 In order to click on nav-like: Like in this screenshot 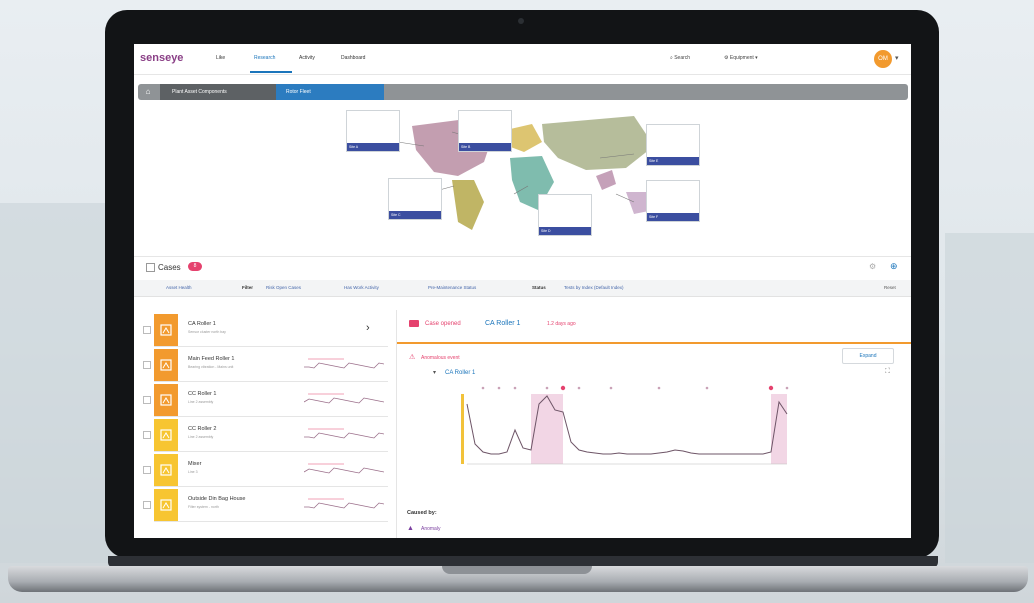, I will do `click(220, 58)`.